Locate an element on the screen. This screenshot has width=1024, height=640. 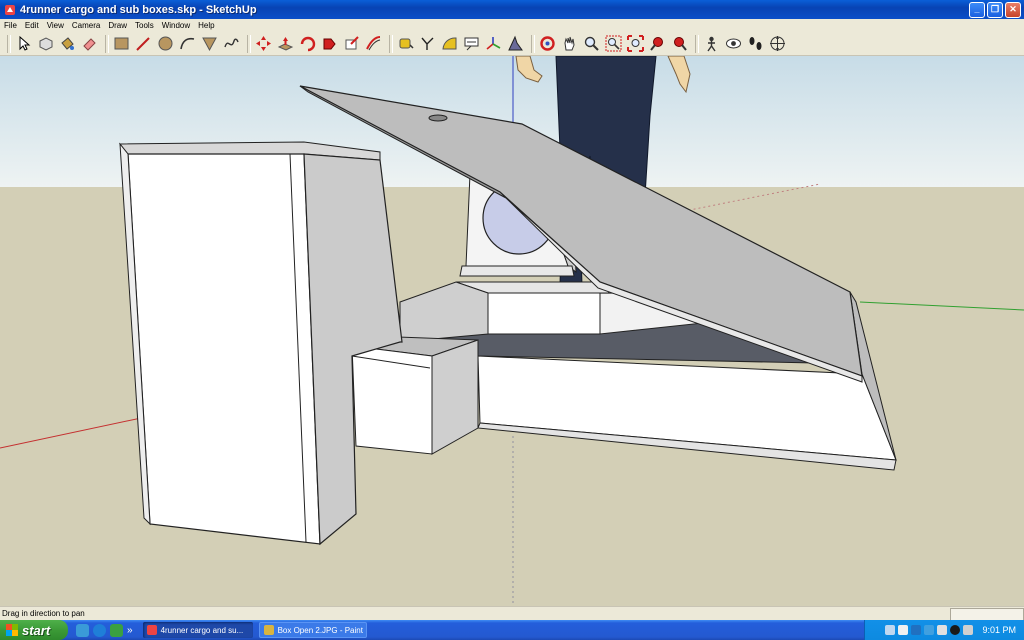
start-button: start is located at coordinates (34, 630).